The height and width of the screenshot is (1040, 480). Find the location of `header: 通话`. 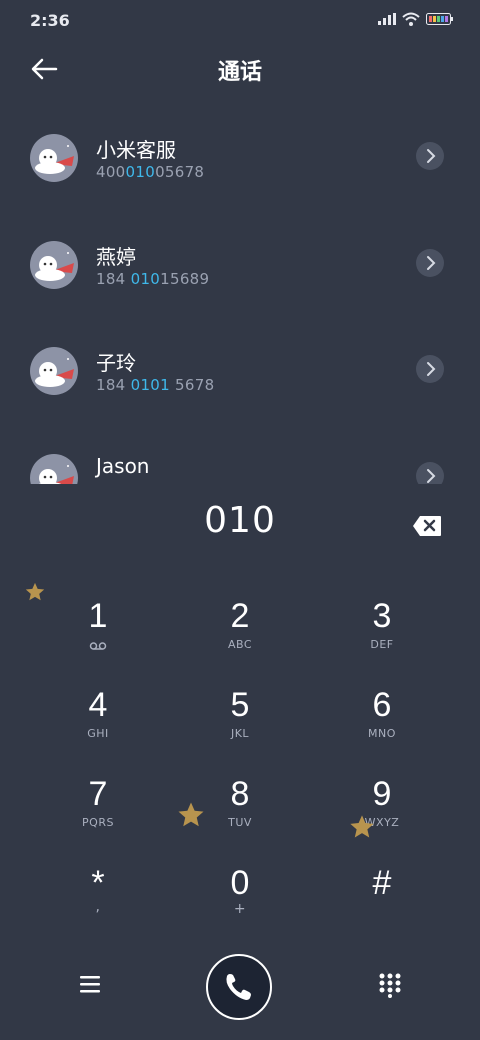

header: 通话 is located at coordinates (240, 70).